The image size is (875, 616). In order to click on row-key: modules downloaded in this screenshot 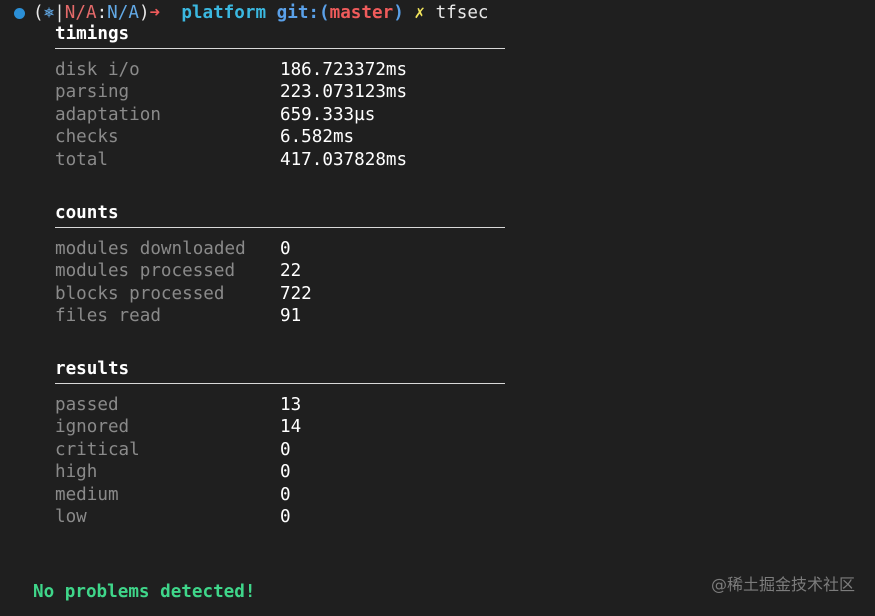, I will do `click(150, 249)`.